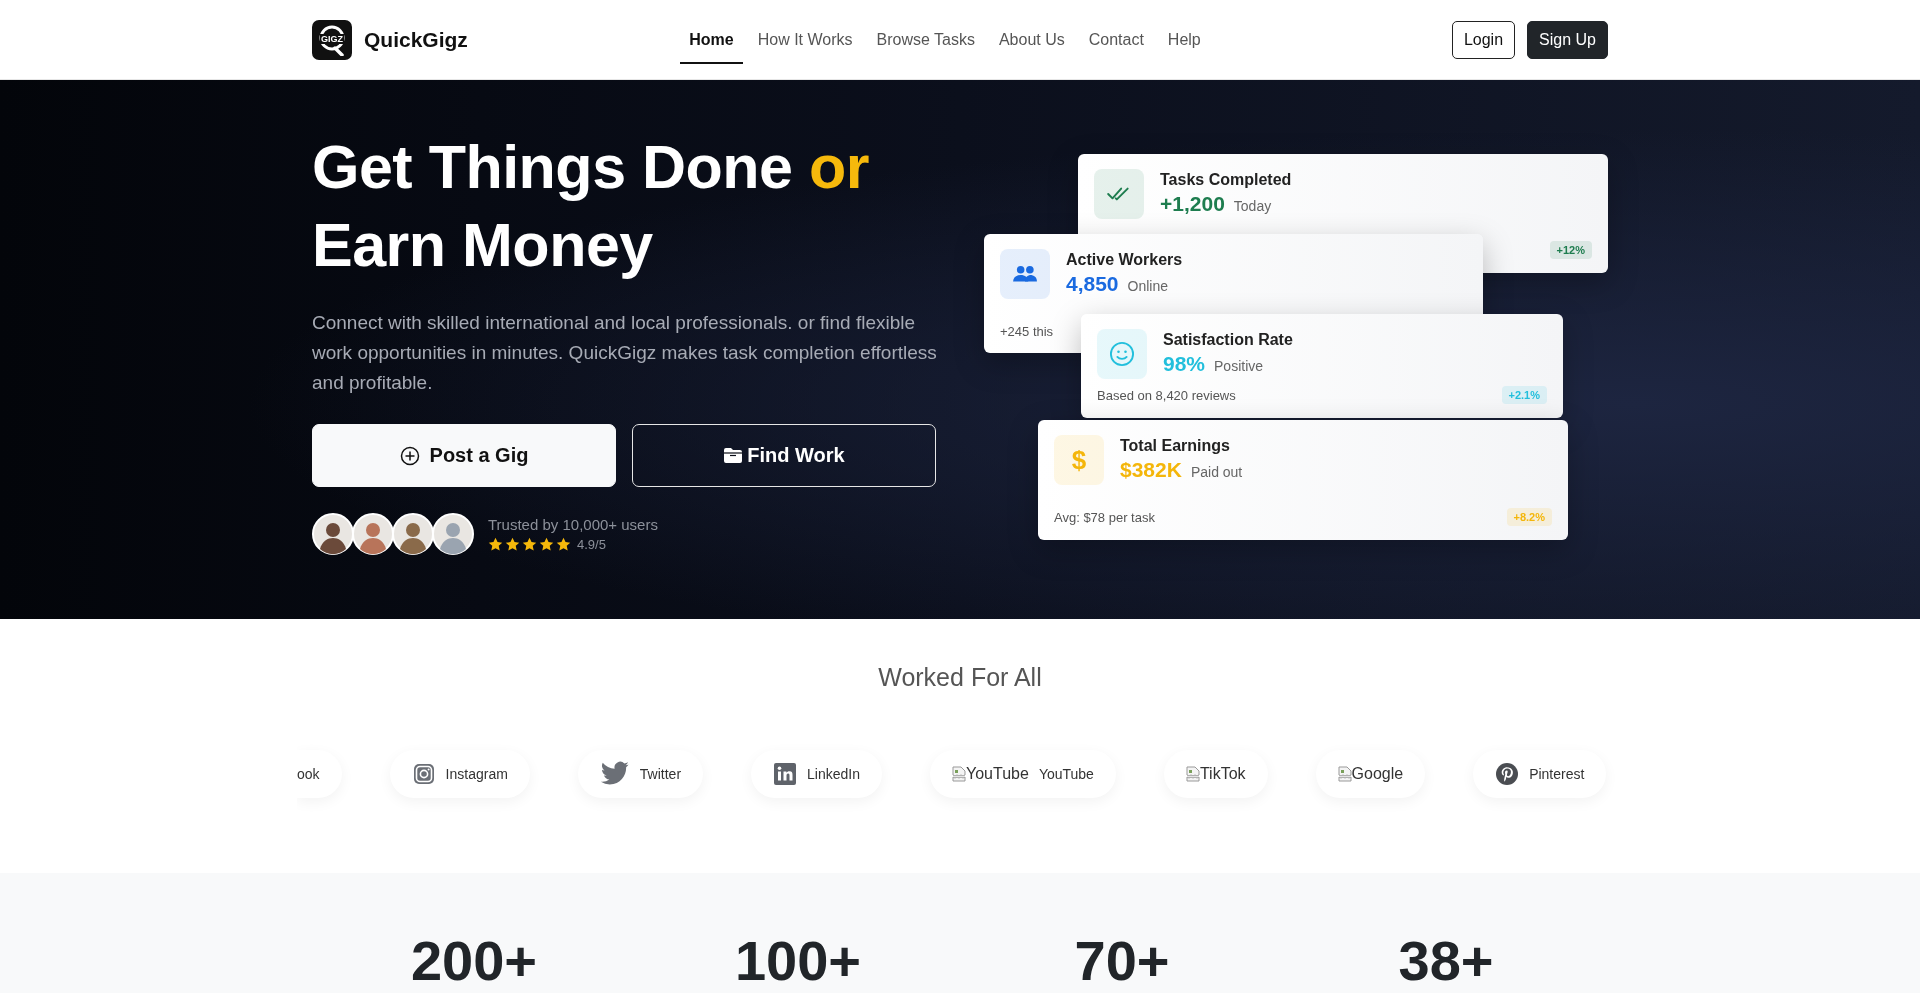 This screenshot has height=993, width=1920. I want to click on card-title: Active Workers, so click(1124, 260).